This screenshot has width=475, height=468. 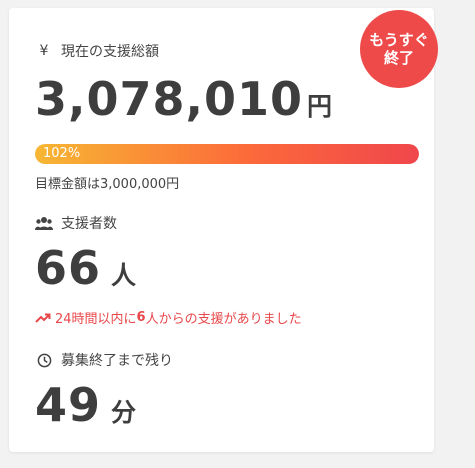 What do you see at coordinates (110, 52) in the screenshot?
I see `total-funding-label: 現在の支援総額` at bounding box center [110, 52].